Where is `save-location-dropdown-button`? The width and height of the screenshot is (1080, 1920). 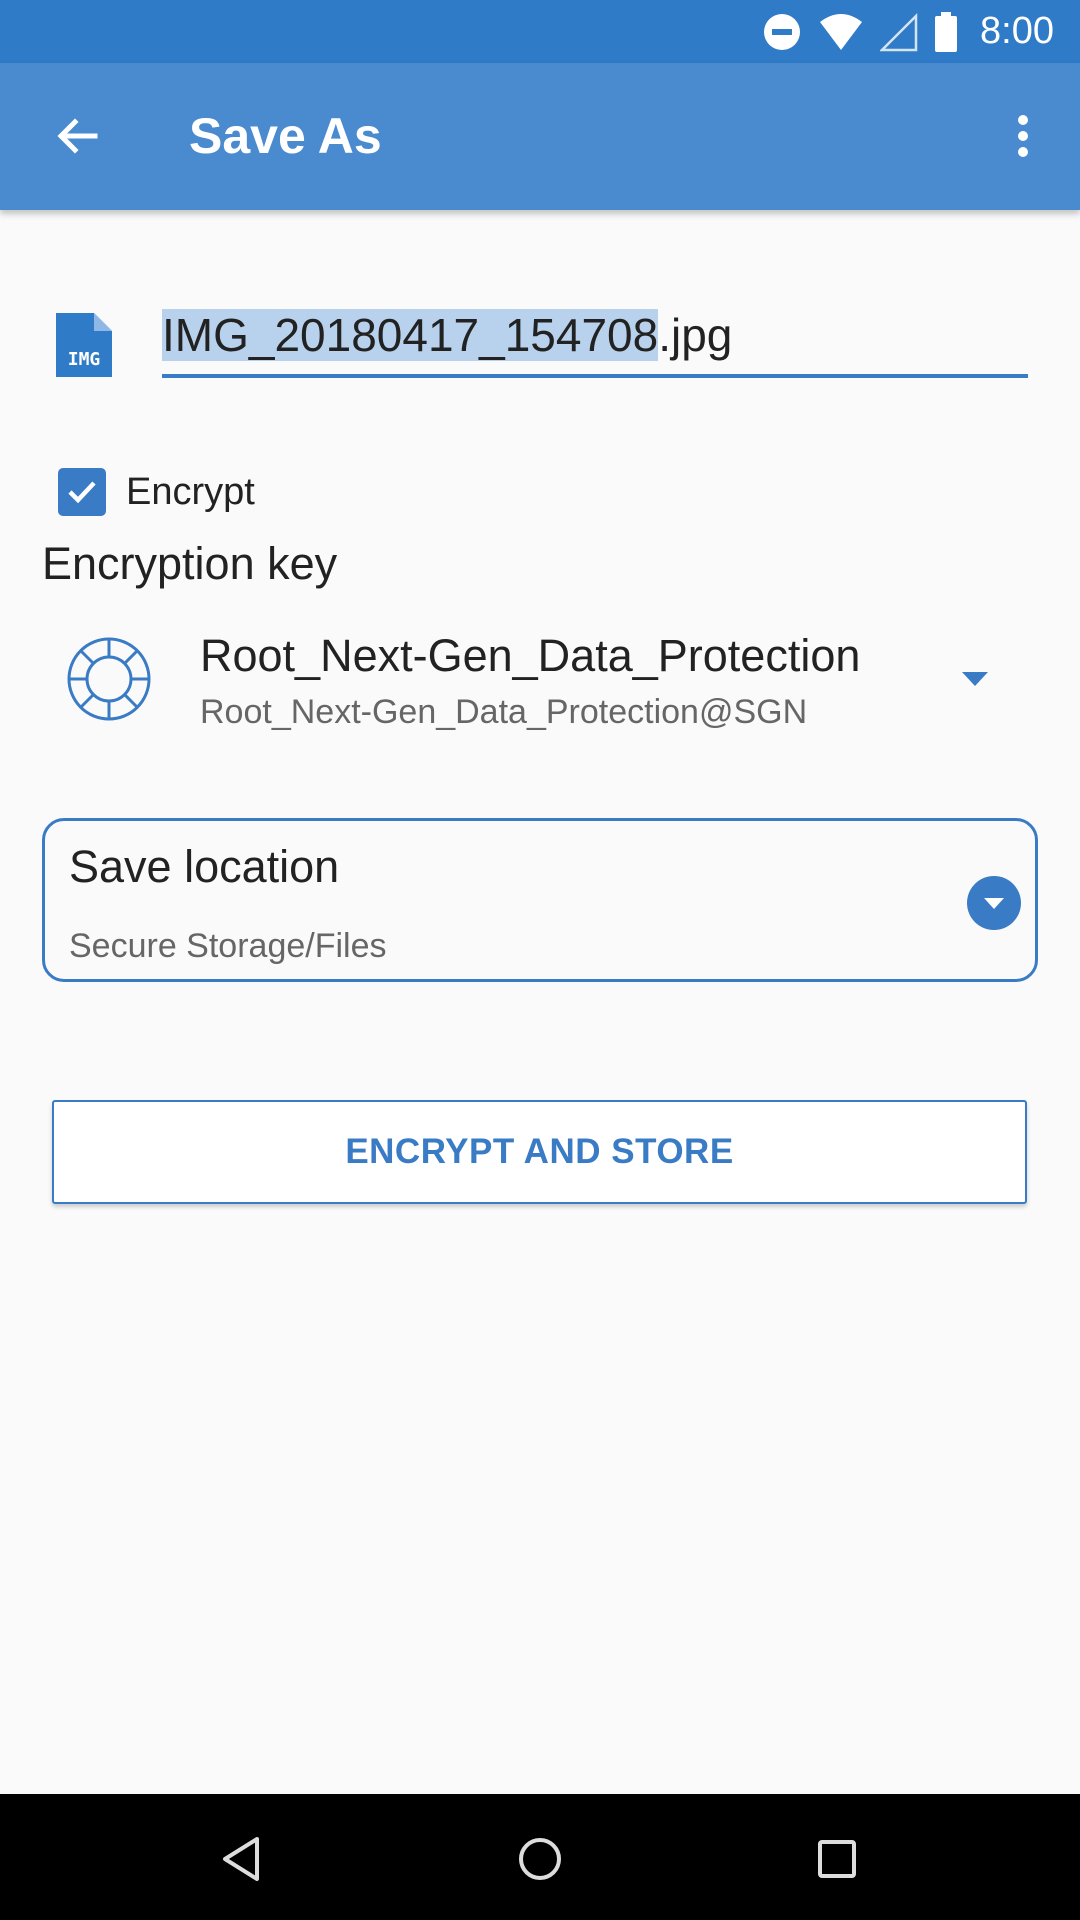
save-location-dropdown-button is located at coordinates (994, 903).